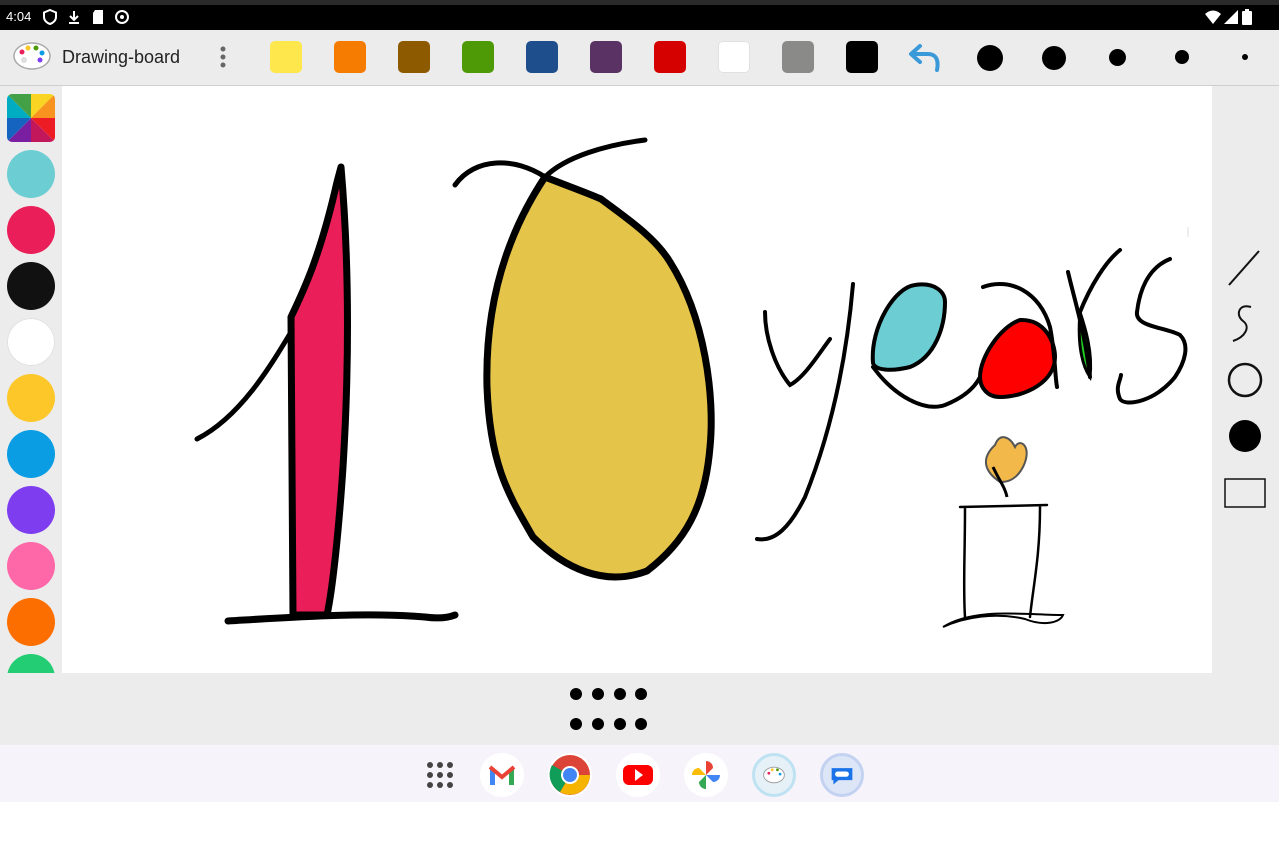 Image resolution: width=1279 pixels, height=853 pixels. Describe the element at coordinates (32, 56) in the screenshot. I see `app-logo-icon` at that location.